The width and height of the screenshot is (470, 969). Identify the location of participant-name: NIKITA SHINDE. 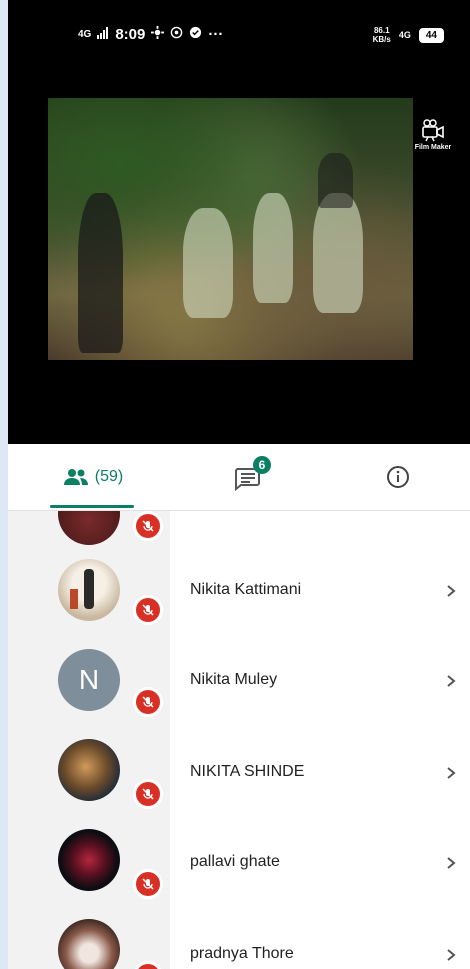
(247, 771).